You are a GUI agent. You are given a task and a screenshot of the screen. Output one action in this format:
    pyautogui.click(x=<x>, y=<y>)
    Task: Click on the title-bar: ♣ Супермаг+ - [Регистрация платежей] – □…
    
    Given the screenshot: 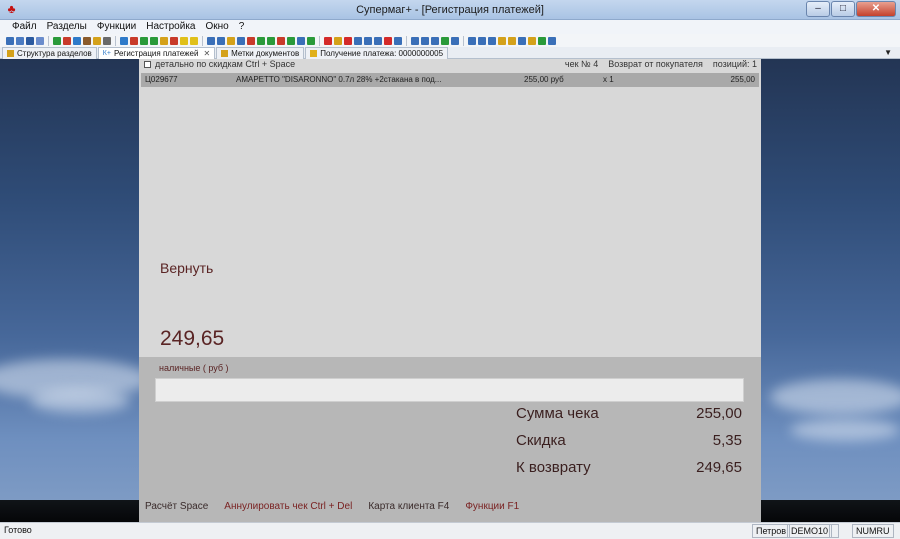 What is the action you would take?
    pyautogui.click(x=450, y=10)
    